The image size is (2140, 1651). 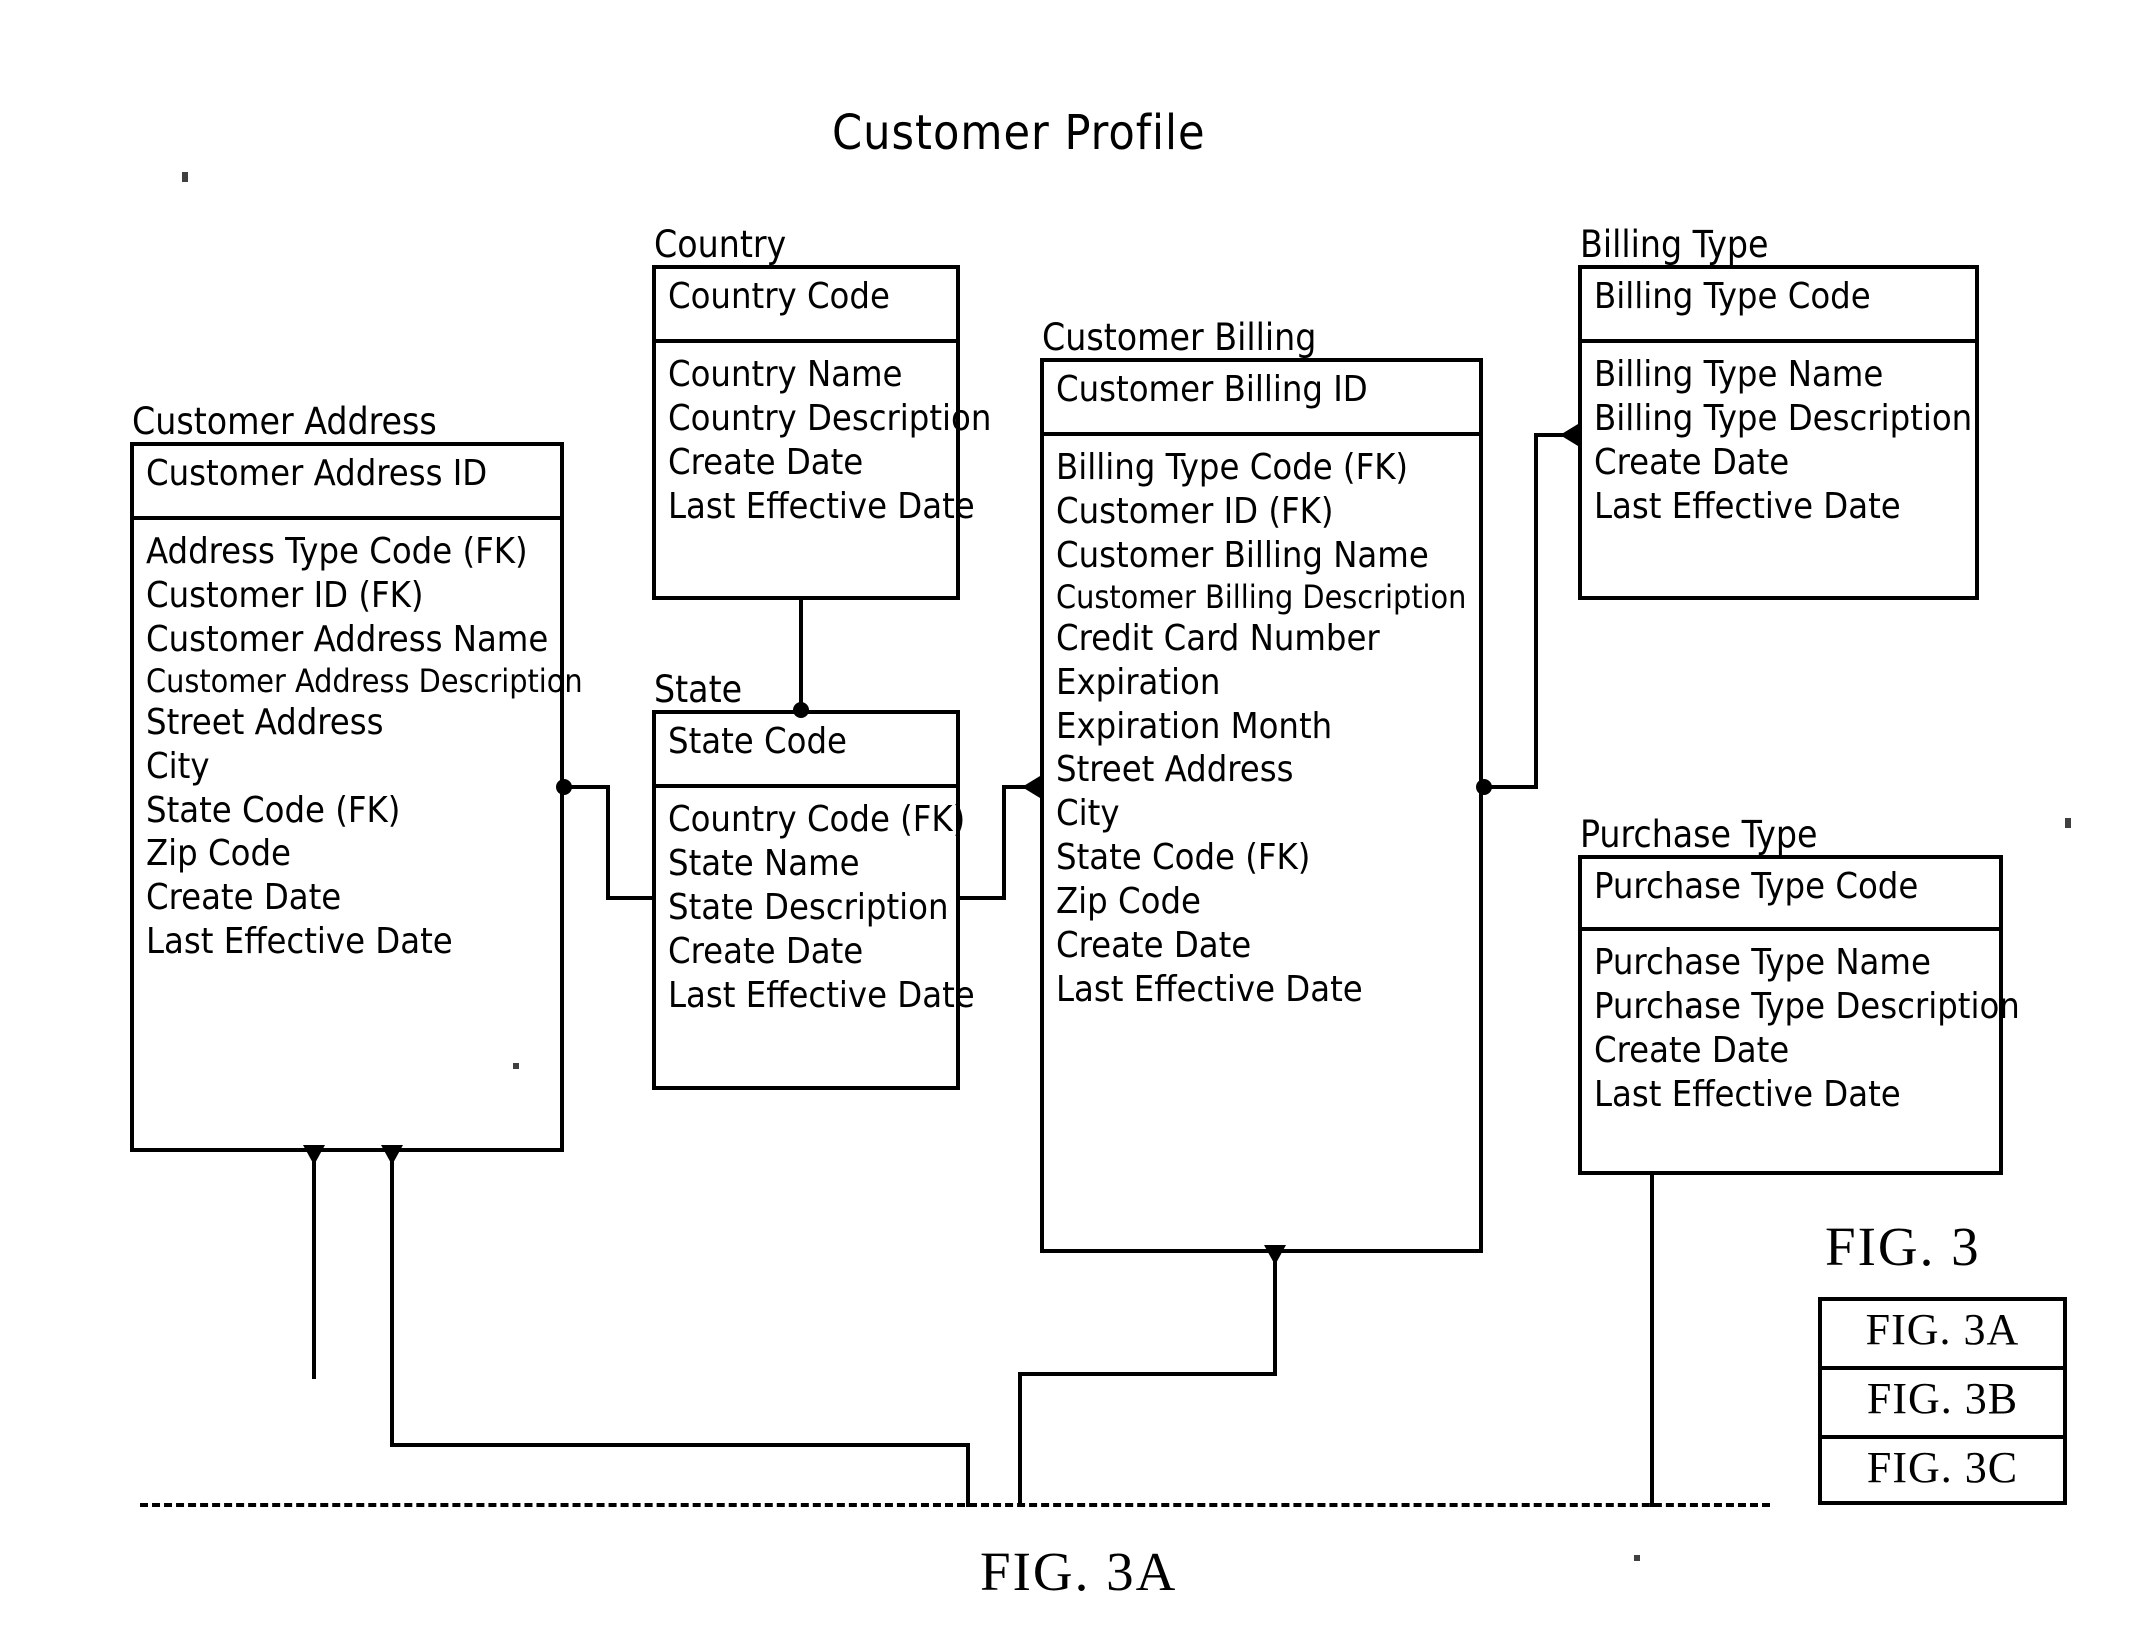 What do you see at coordinates (785, 374) in the screenshot?
I see `attr-field: Country Name` at bounding box center [785, 374].